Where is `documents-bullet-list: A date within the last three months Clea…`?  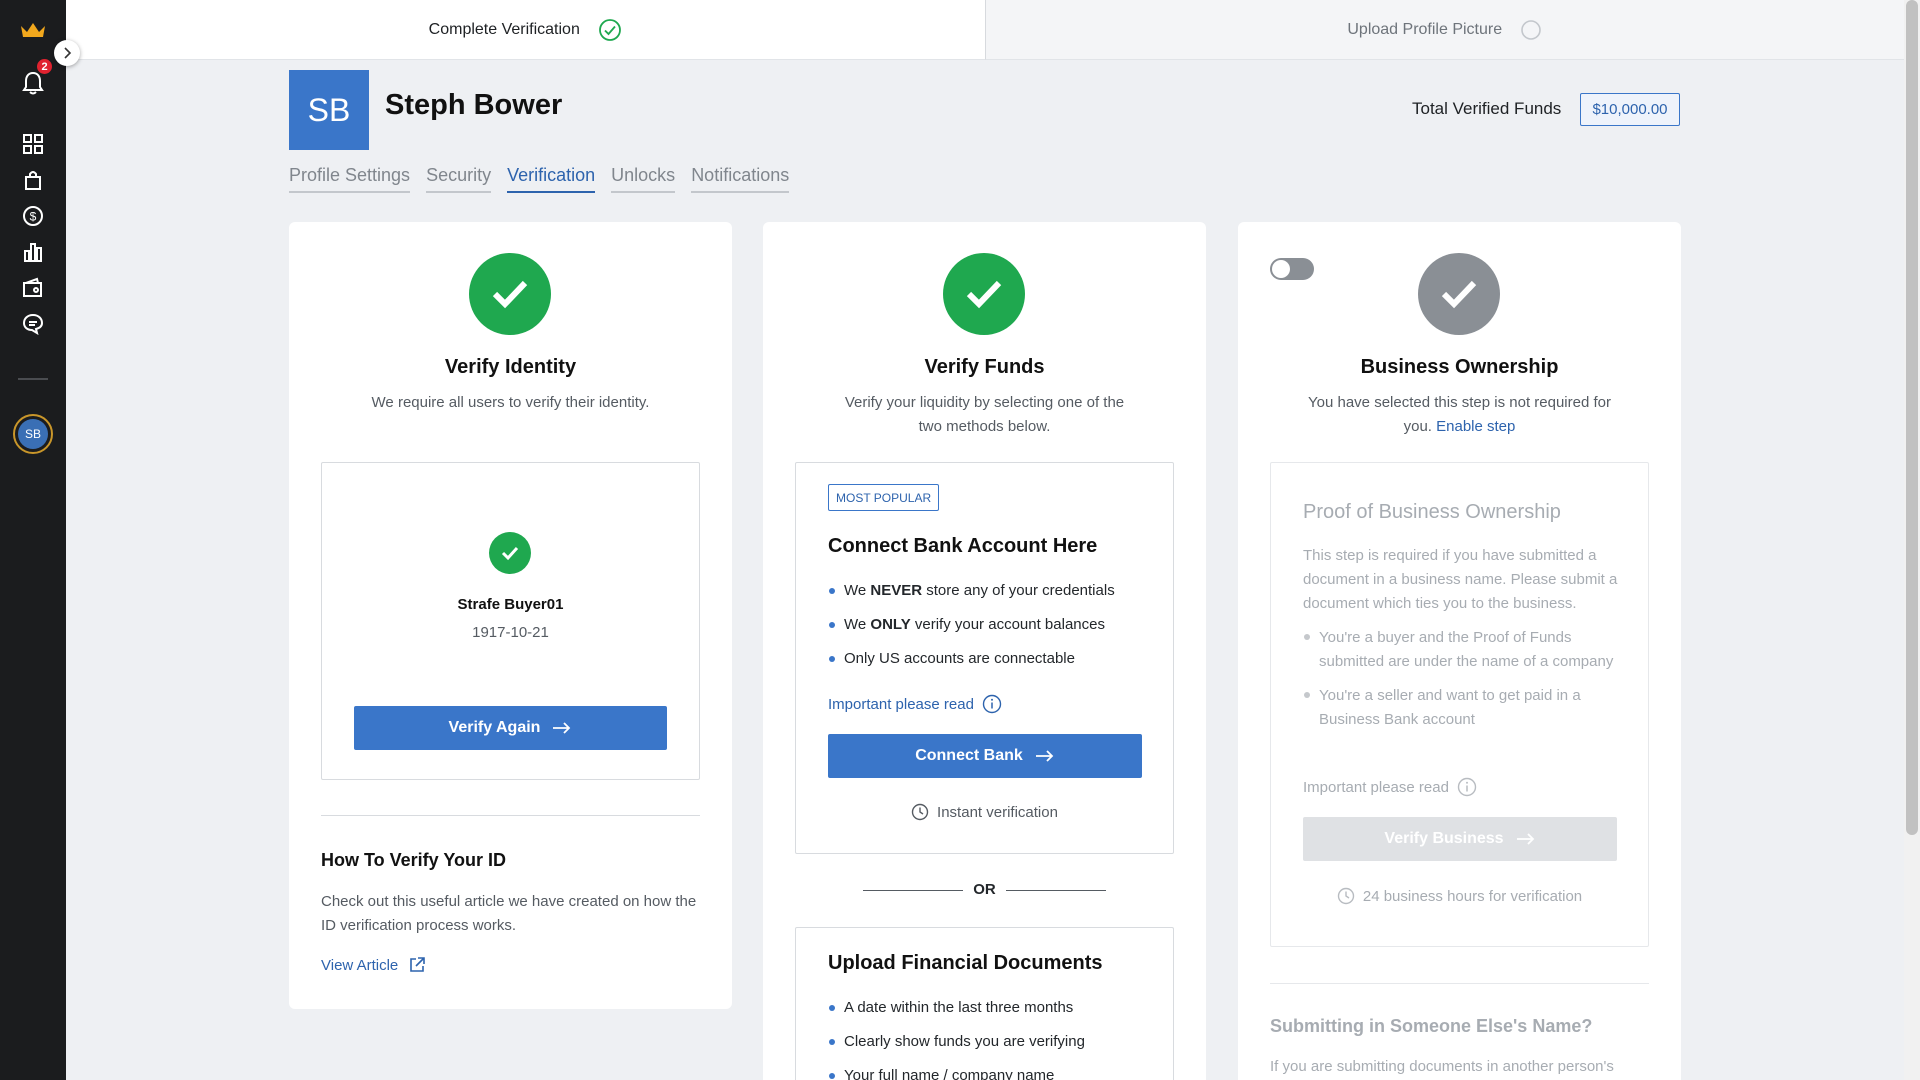 documents-bullet-list: A date within the last three months Clea… is located at coordinates (956, 1038).